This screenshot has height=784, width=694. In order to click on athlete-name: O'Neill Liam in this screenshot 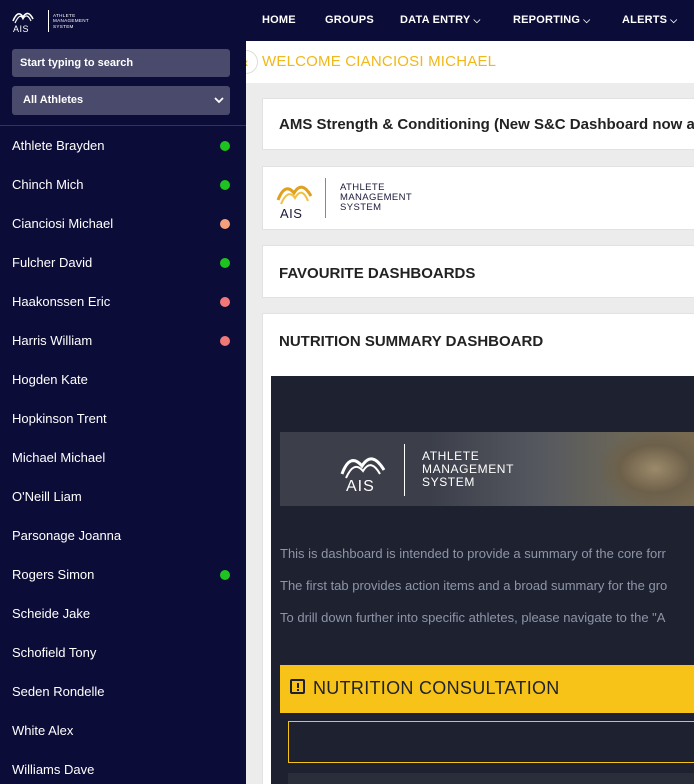, I will do `click(47, 496)`.